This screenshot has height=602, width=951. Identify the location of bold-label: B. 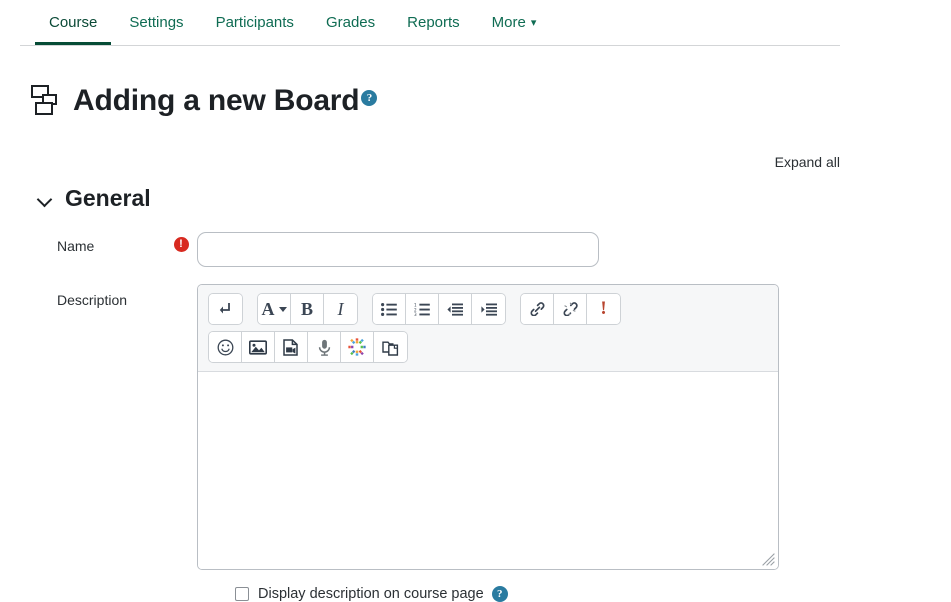
(306, 308).